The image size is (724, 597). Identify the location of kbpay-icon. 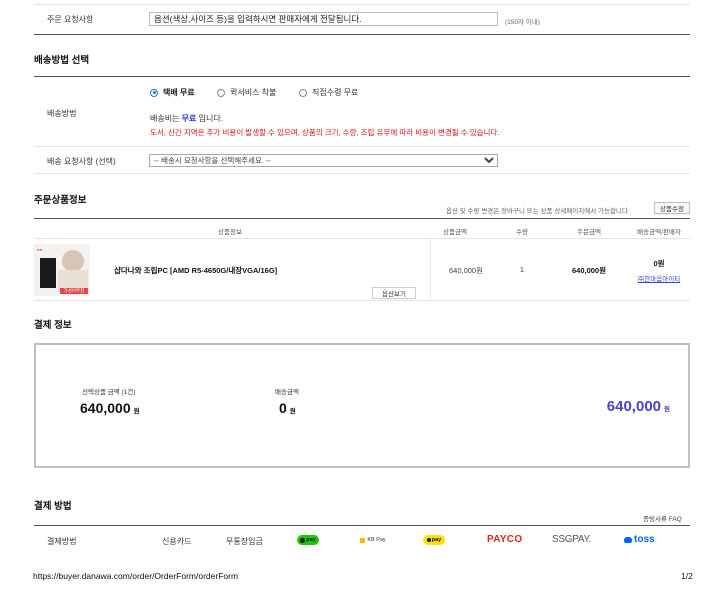
(363, 540).